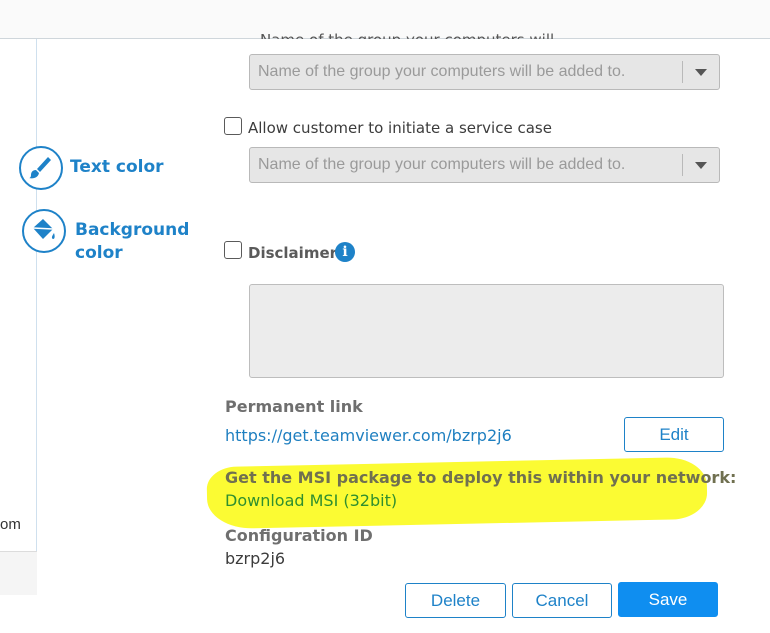  I want to click on text-color-option: Text color, so click(94, 169).